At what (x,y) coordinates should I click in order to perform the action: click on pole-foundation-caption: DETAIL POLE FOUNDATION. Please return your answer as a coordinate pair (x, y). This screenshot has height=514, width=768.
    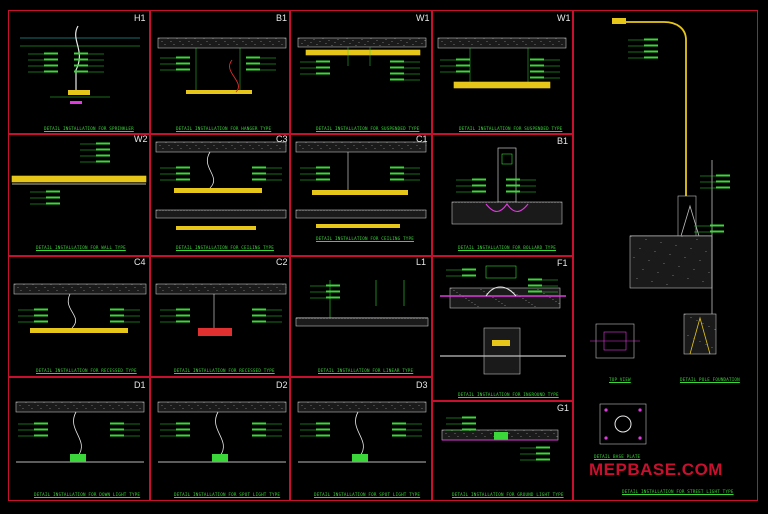
    Looking at the image, I should click on (710, 379).